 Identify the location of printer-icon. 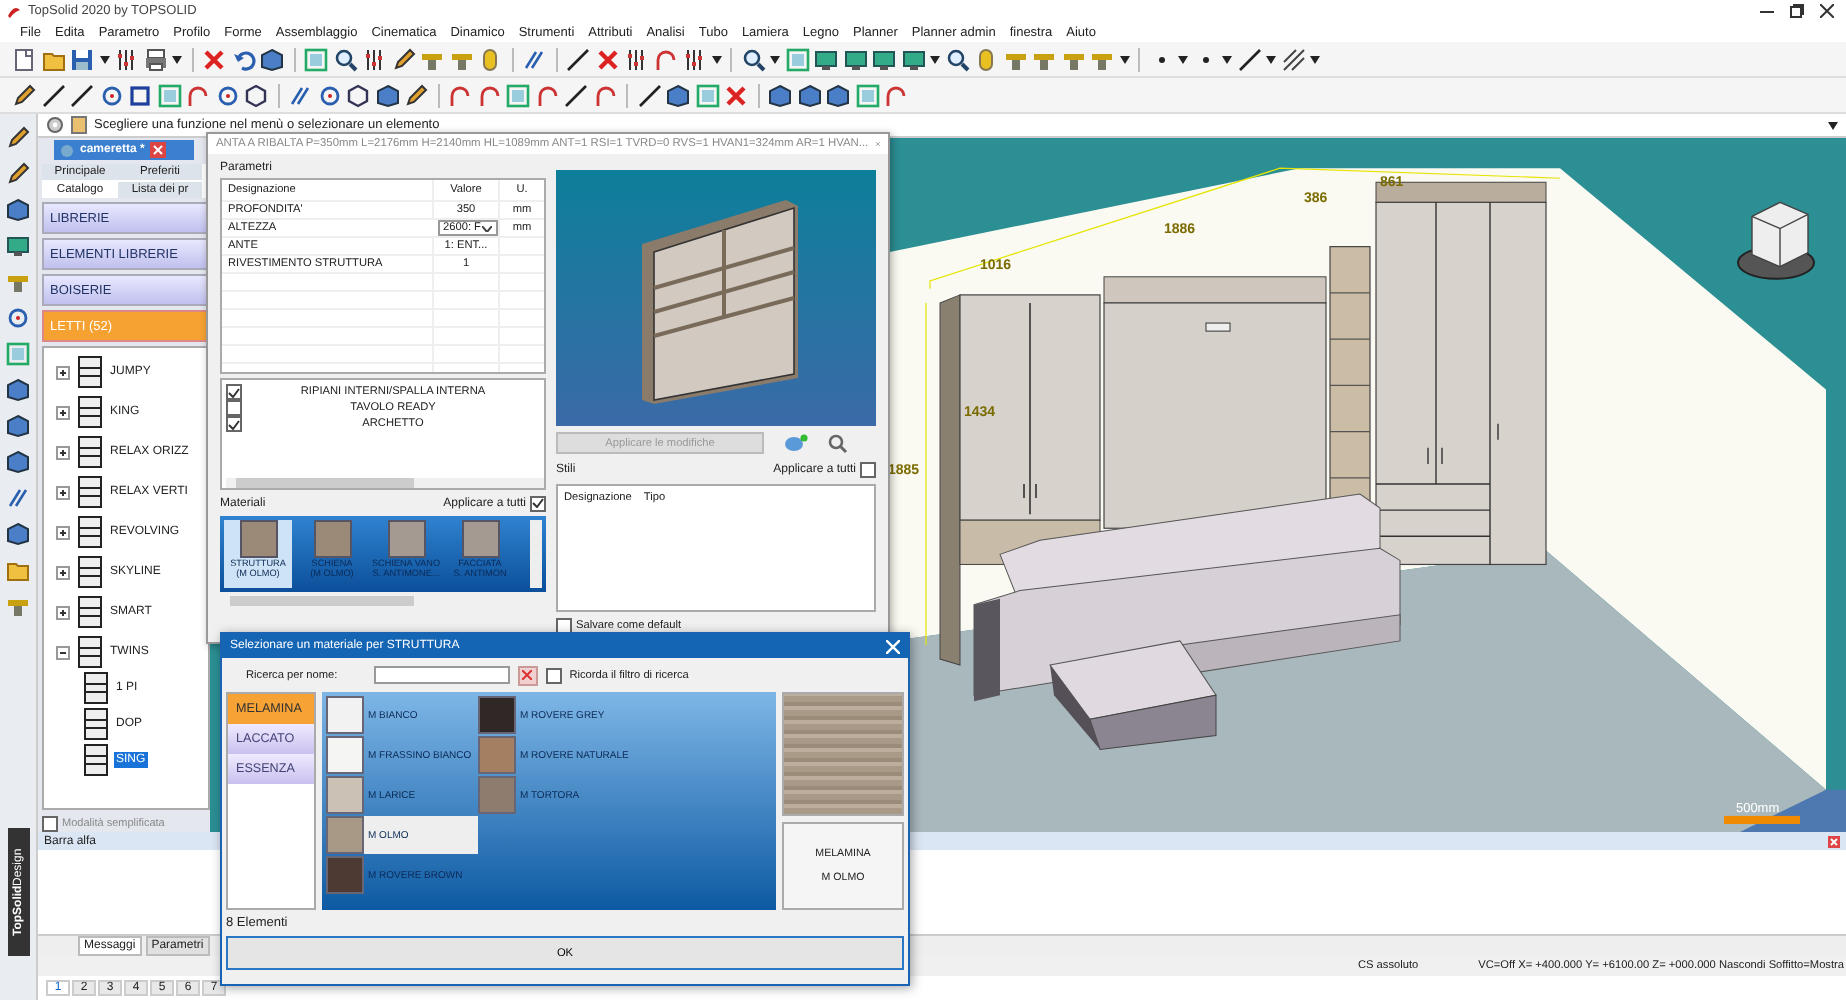
(155, 59).